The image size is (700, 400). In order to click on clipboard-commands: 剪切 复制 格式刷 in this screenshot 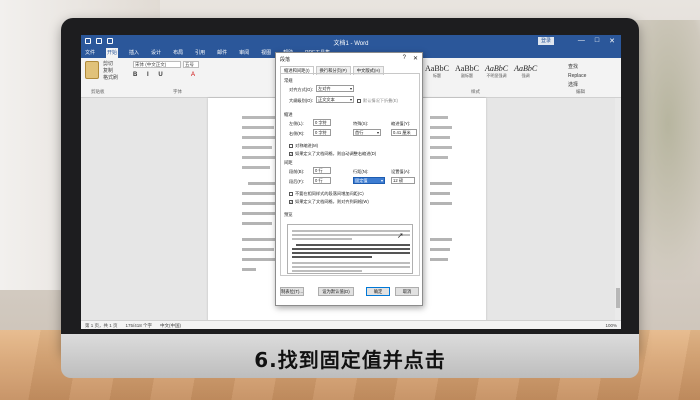, I will do `click(110, 71)`.